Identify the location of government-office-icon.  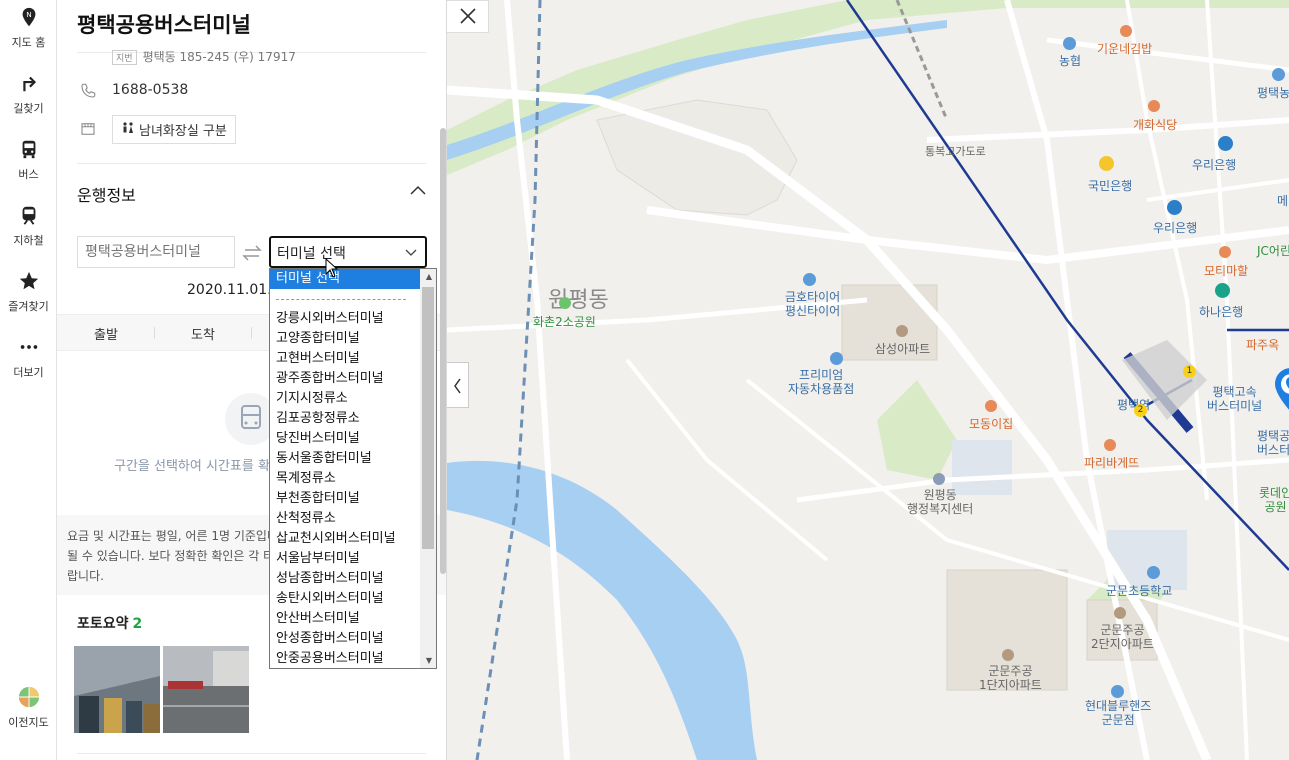
(939, 479).